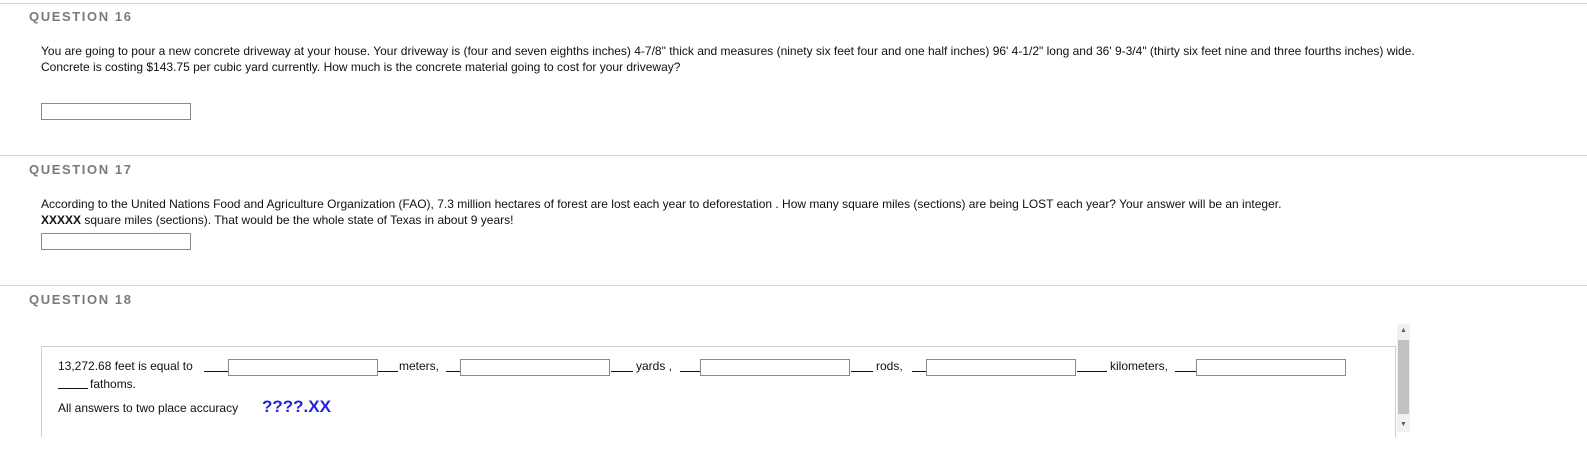 The image size is (1587, 466). I want to click on question-18-heading: QUESTION 18, so click(81, 299).